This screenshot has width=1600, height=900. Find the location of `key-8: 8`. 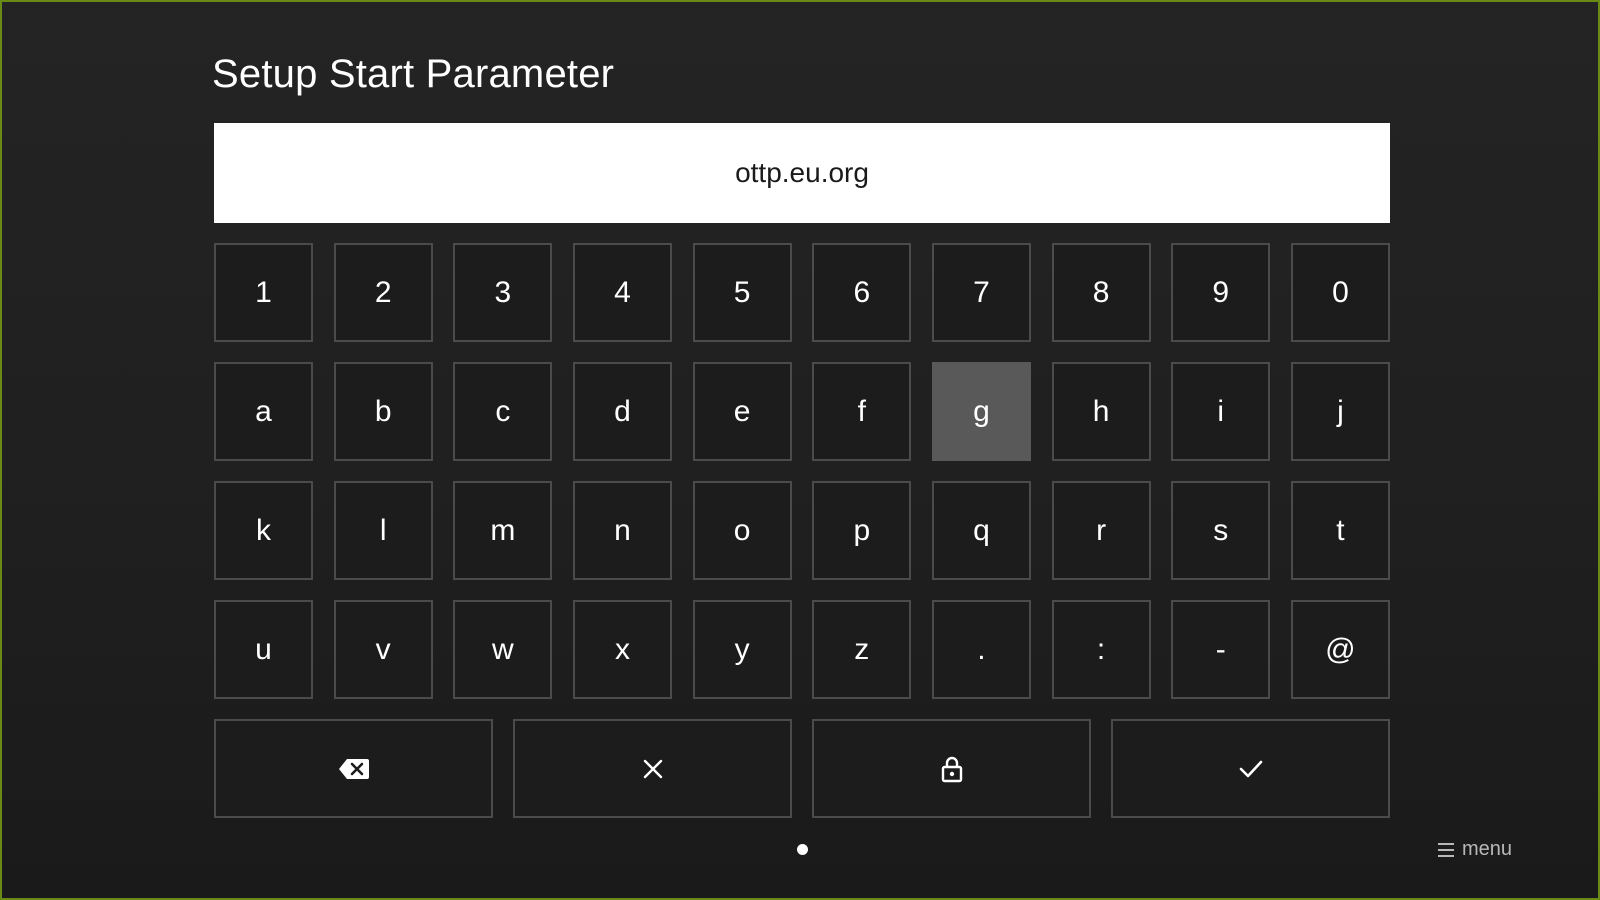

key-8: 8 is located at coordinates (1101, 292).